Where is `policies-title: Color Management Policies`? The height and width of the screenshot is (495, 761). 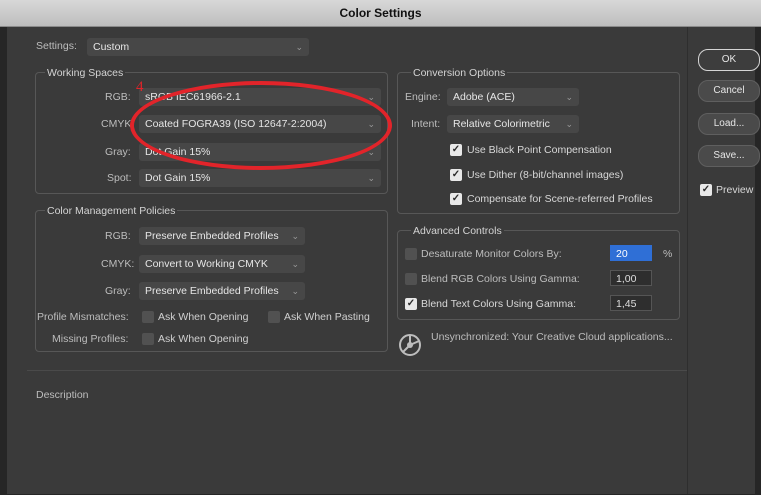 policies-title: Color Management Policies is located at coordinates (111, 211).